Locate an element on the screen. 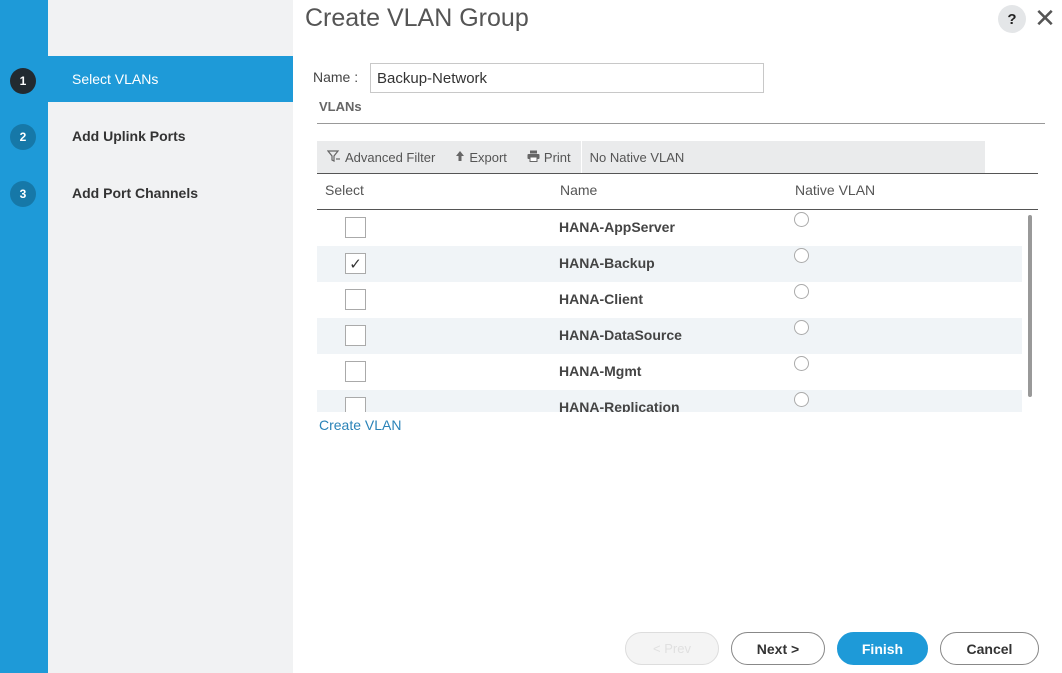  close-icon: ✕ is located at coordinates (1045, 18).